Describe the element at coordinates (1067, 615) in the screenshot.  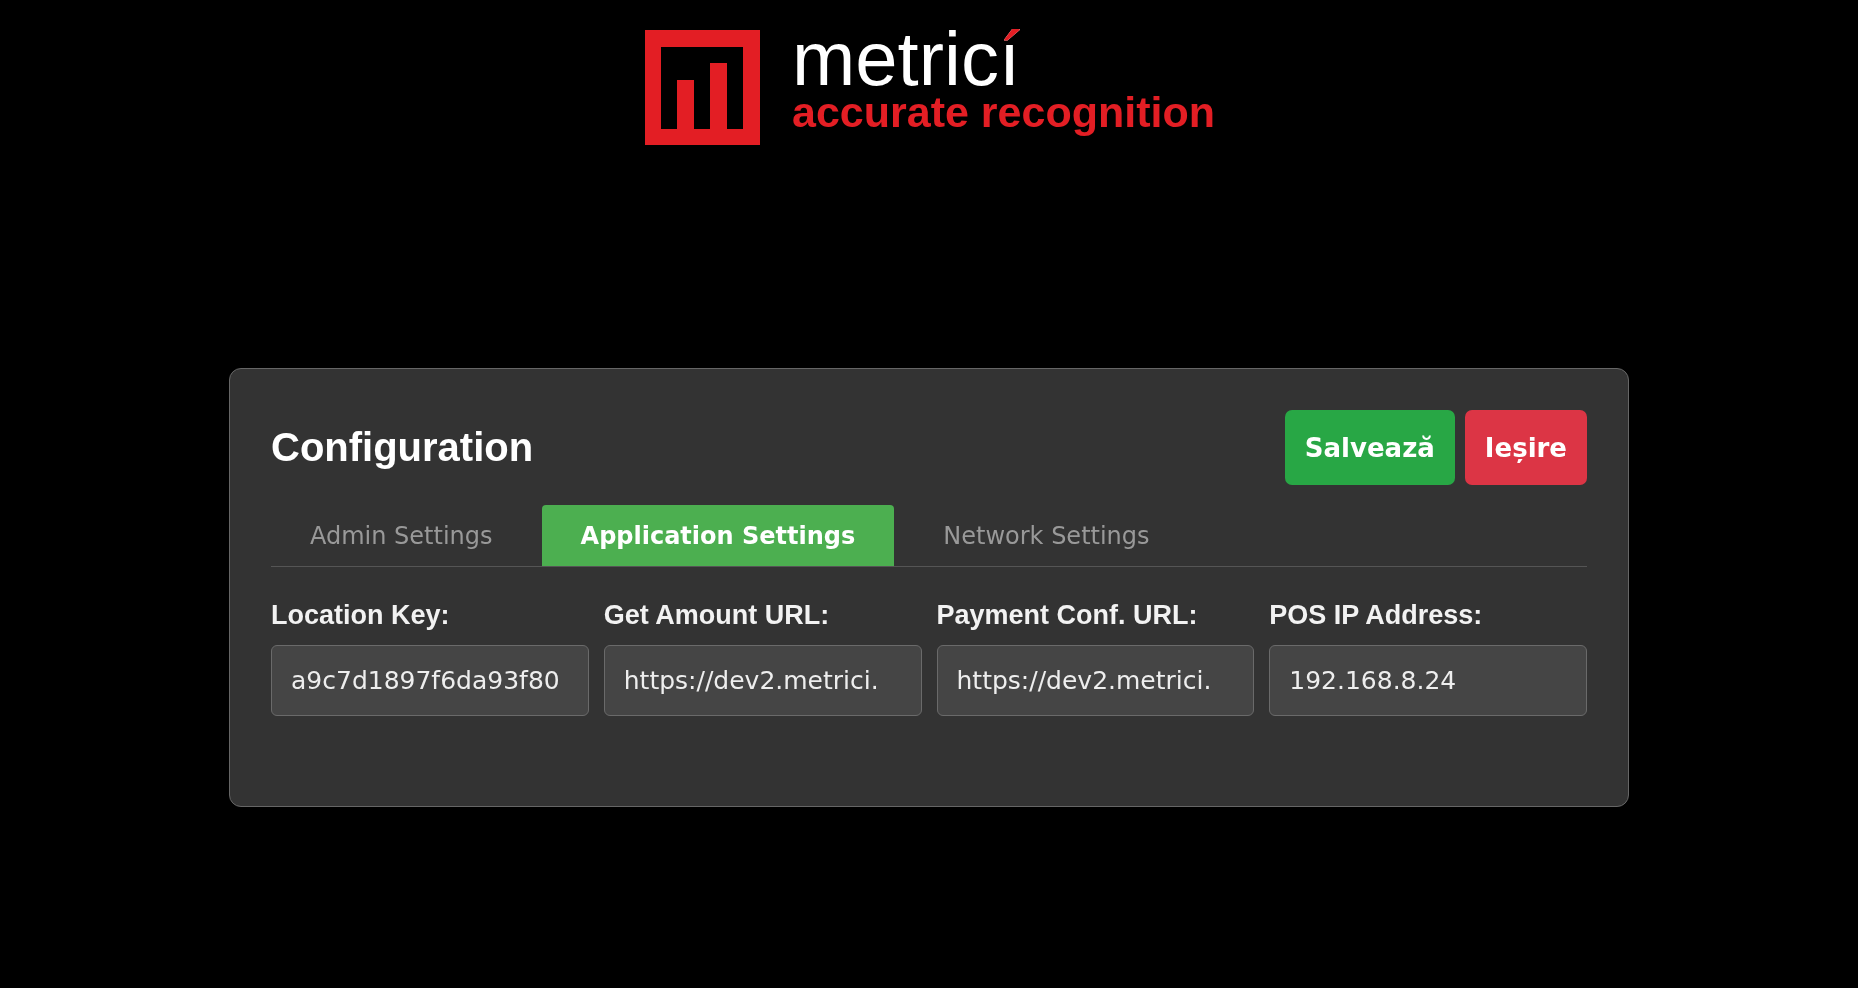
I see `field-label: Payment Conf. URL:` at that location.